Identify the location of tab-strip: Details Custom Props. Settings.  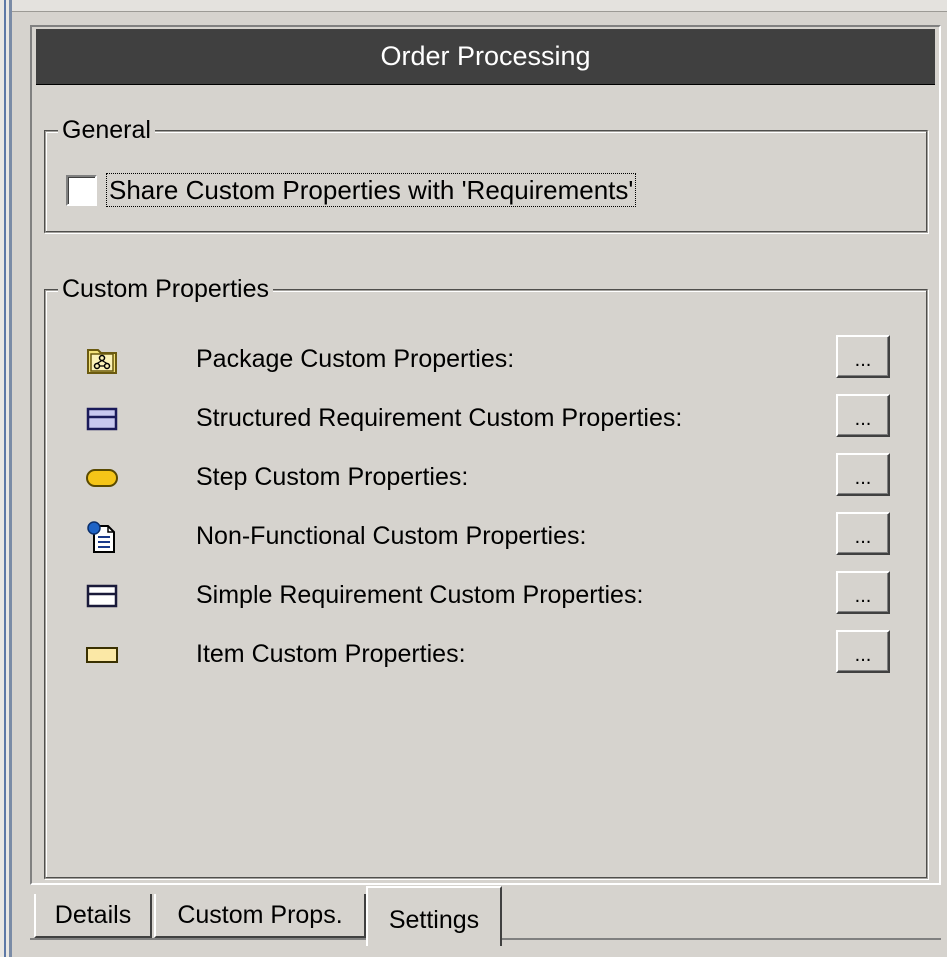
(485, 918).